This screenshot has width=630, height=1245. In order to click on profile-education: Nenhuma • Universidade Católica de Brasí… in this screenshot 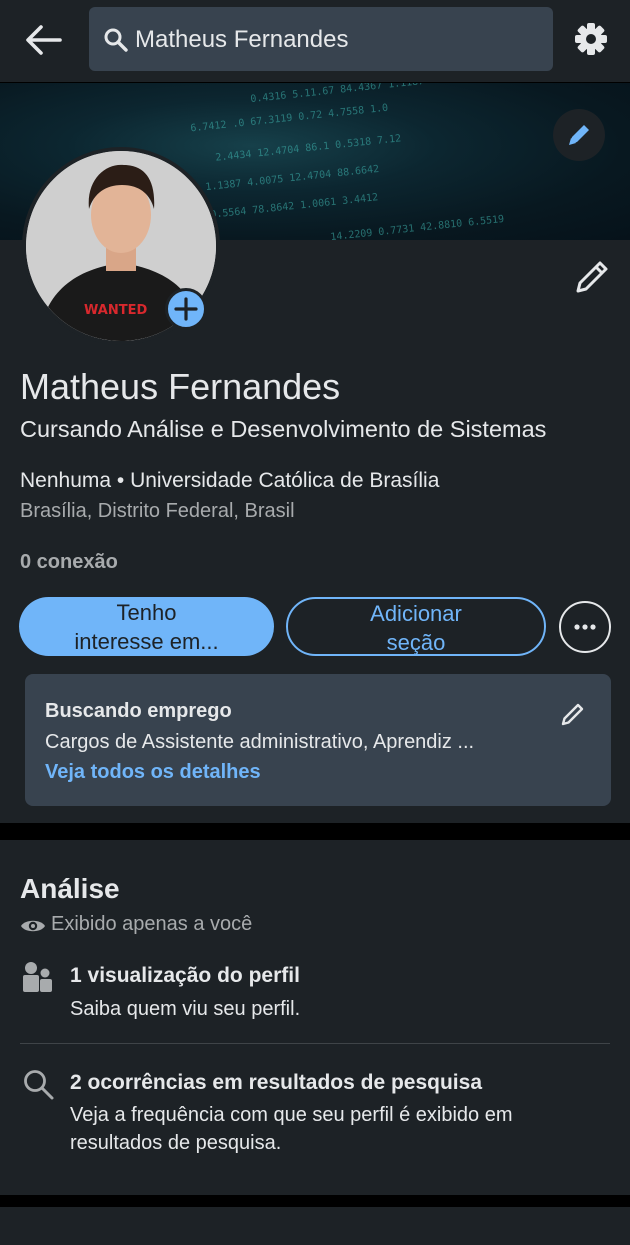, I will do `click(229, 481)`.